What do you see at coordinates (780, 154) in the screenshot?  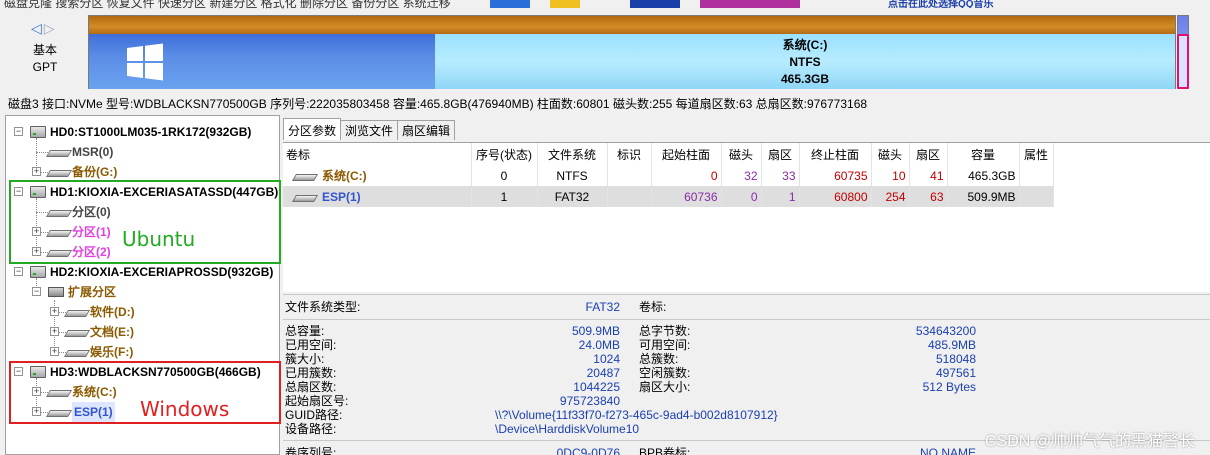 I see `col-start-sec: 扇区` at bounding box center [780, 154].